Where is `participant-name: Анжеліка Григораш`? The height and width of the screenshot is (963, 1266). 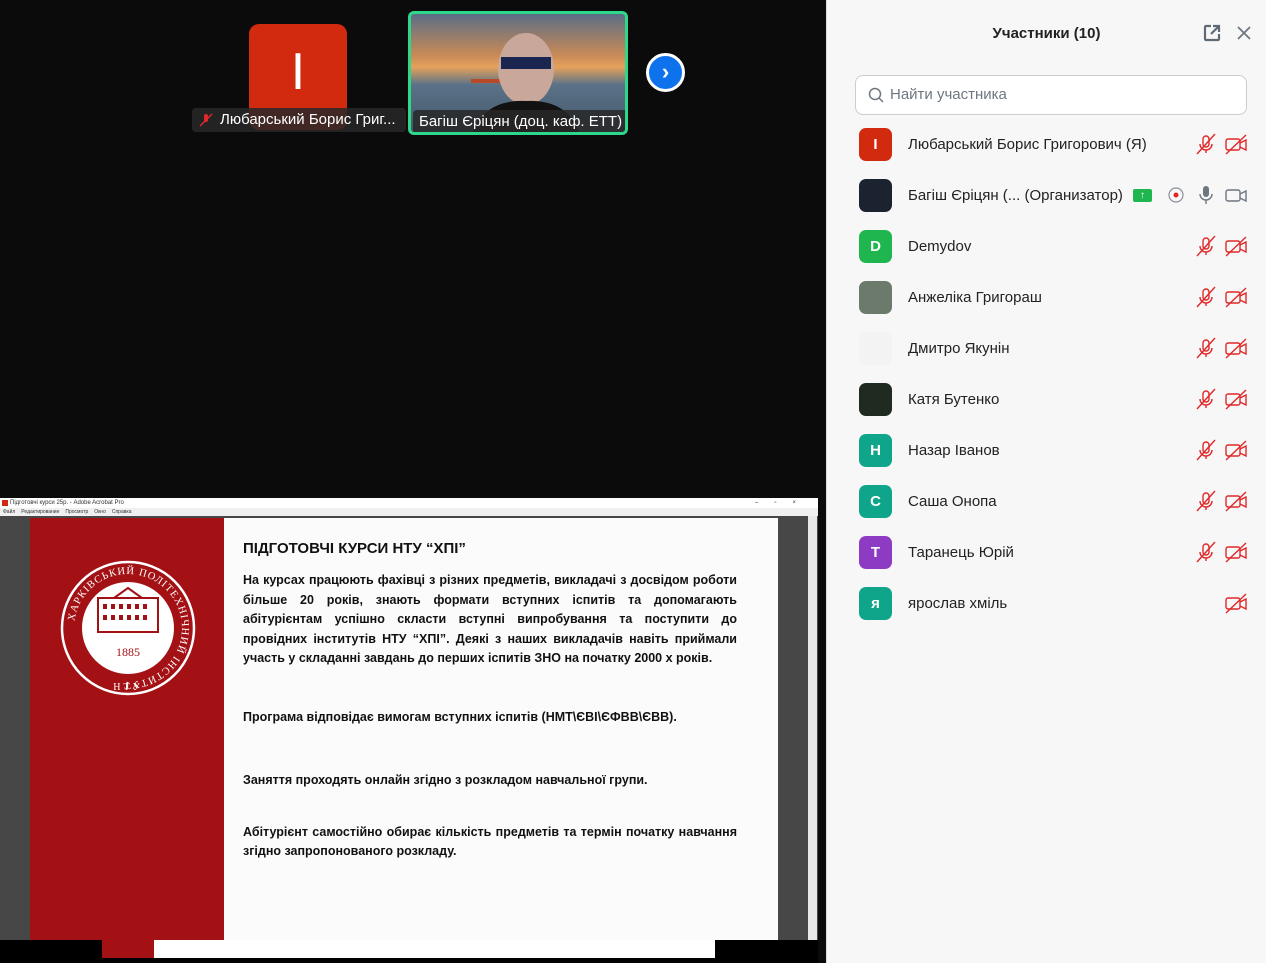 participant-name: Анжеліка Григораш is located at coordinates (975, 297).